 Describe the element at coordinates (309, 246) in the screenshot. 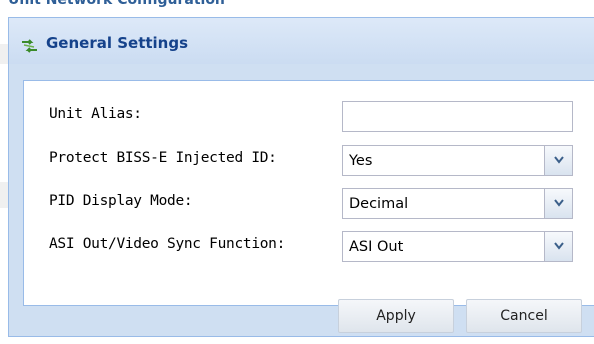

I see `form-row-asi-out: ASI Out/Video Sync Function: ASI Out` at that location.